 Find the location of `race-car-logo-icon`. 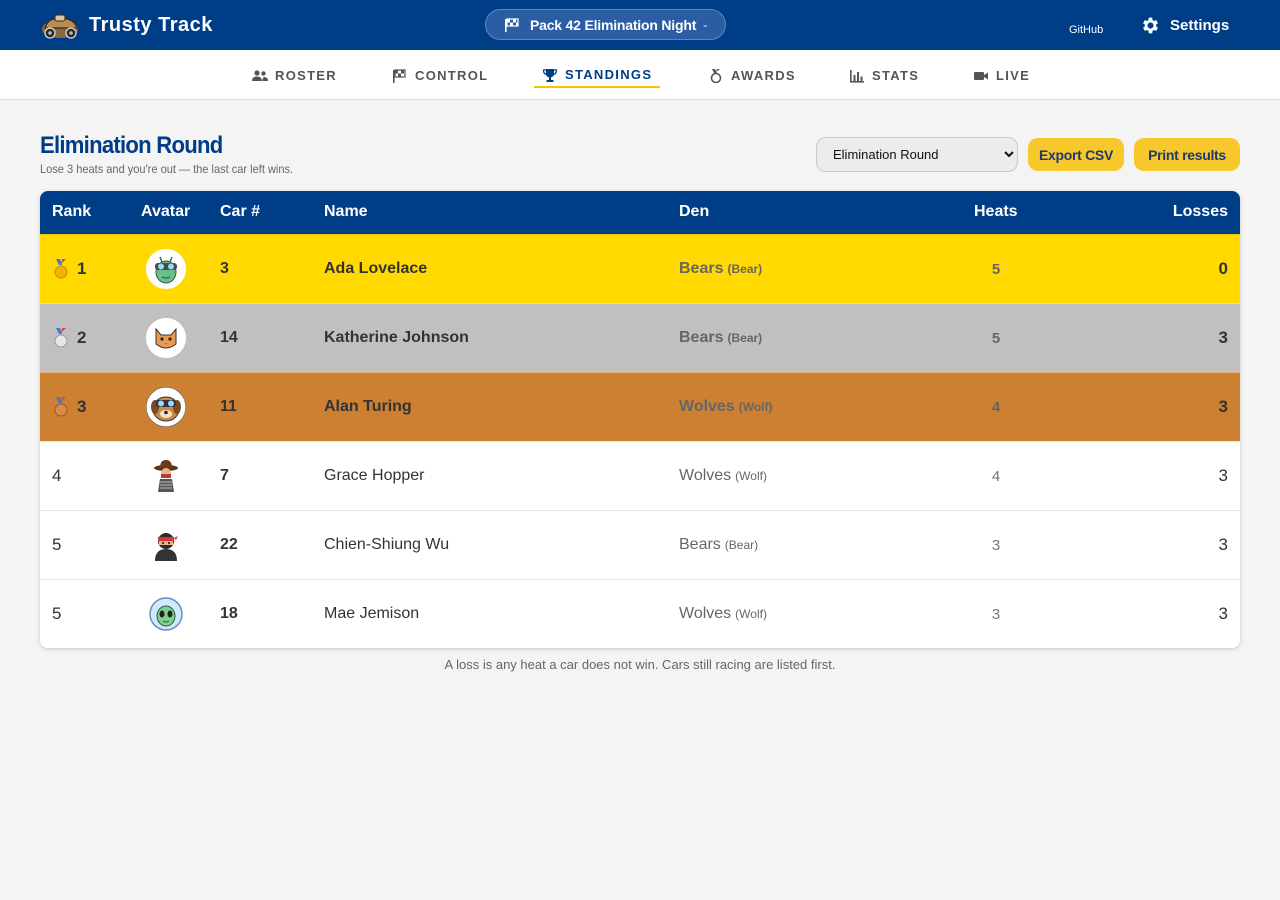

race-car-logo-icon is located at coordinates (60, 26).